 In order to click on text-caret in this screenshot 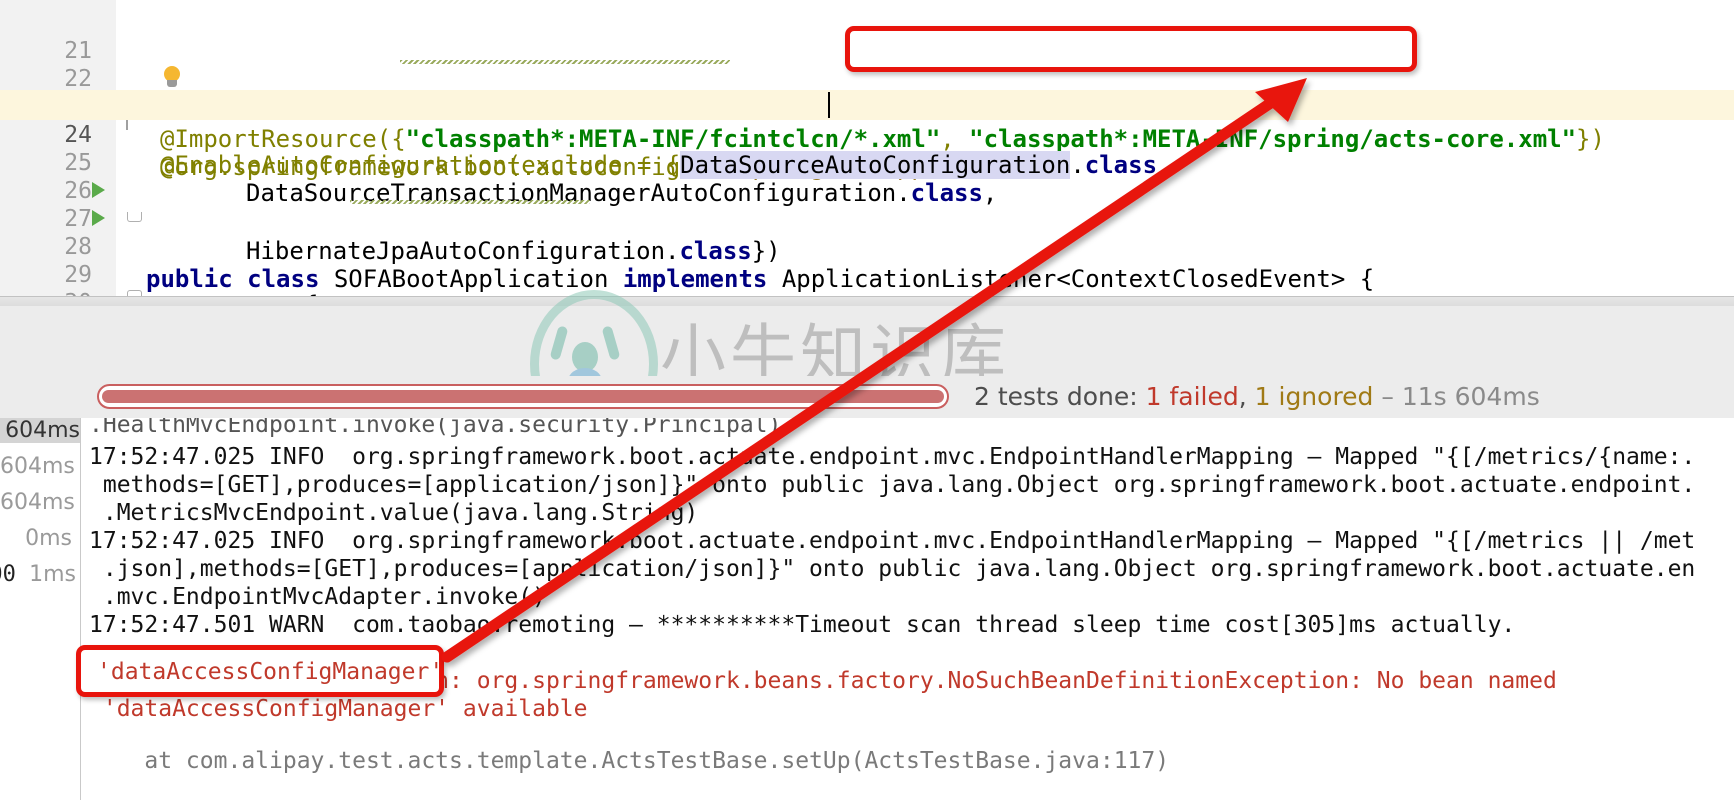, I will do `click(829, 105)`.